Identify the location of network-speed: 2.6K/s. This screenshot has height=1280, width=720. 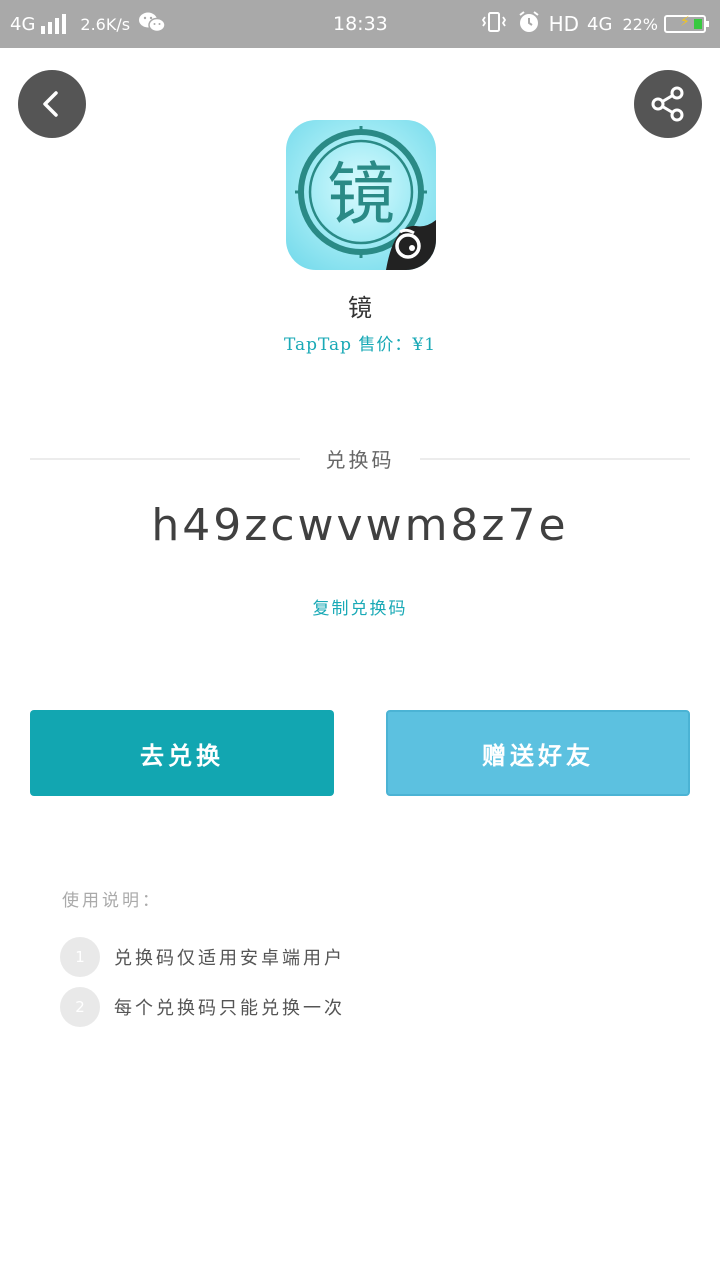
(105, 24).